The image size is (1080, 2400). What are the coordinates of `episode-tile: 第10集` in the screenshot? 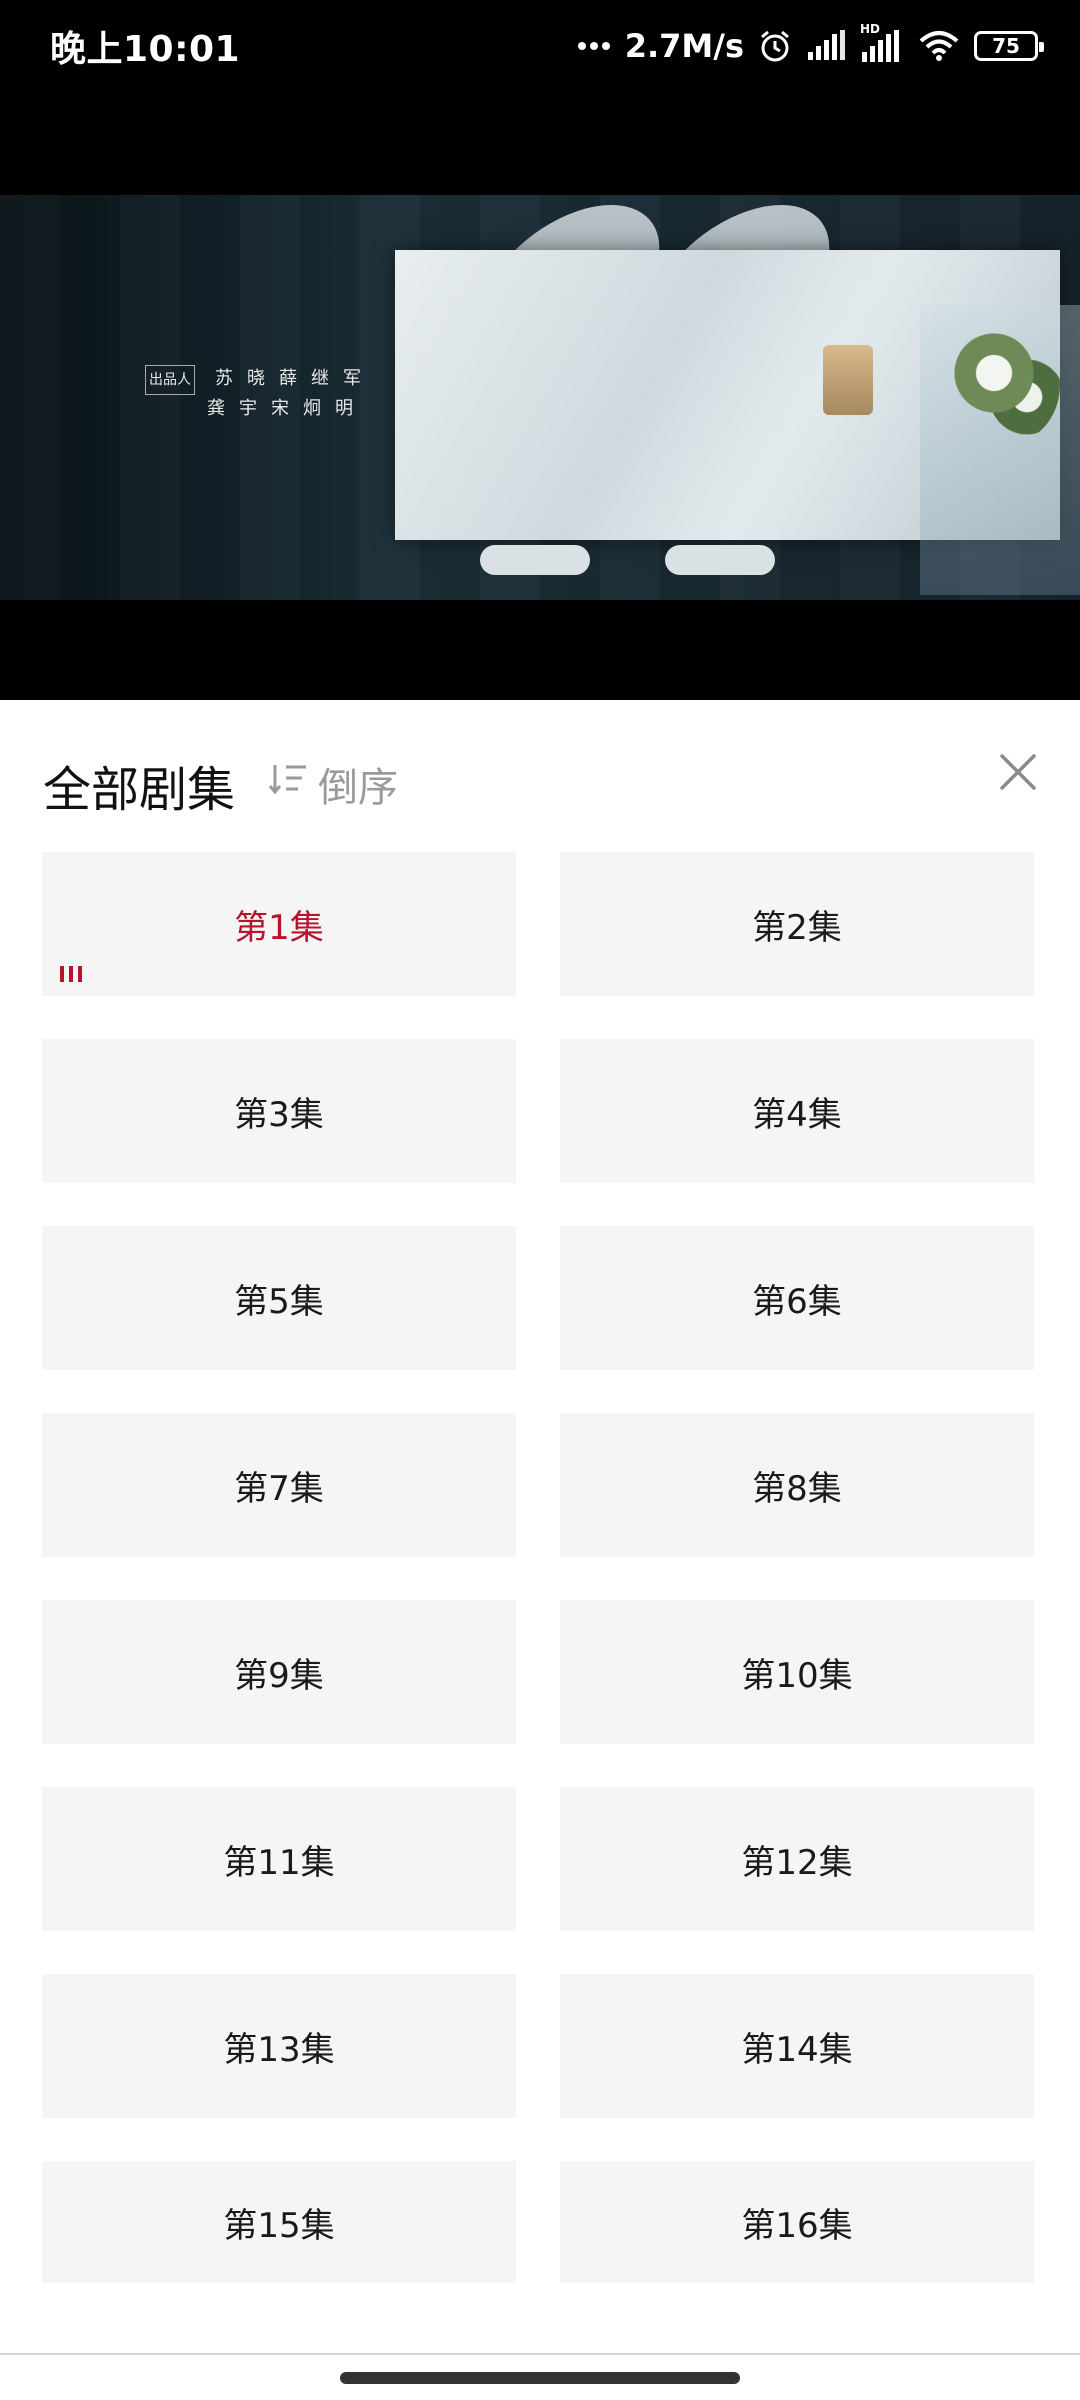 It's located at (797, 1672).